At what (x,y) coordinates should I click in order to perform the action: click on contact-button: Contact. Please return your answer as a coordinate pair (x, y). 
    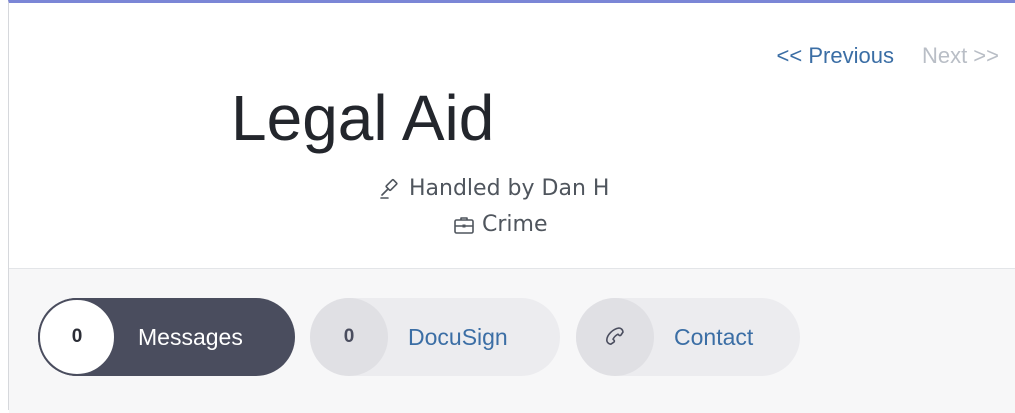
    Looking at the image, I should click on (688, 337).